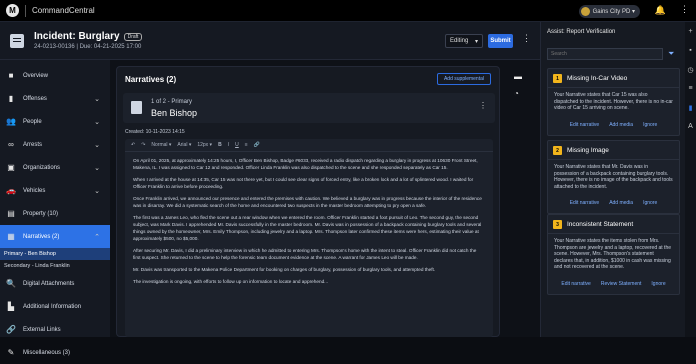 Image resolution: width=696 pixels, height=364 pixels. I want to click on sidebar-item-arrests: ∞ Arrests ⌄, so click(55, 144).